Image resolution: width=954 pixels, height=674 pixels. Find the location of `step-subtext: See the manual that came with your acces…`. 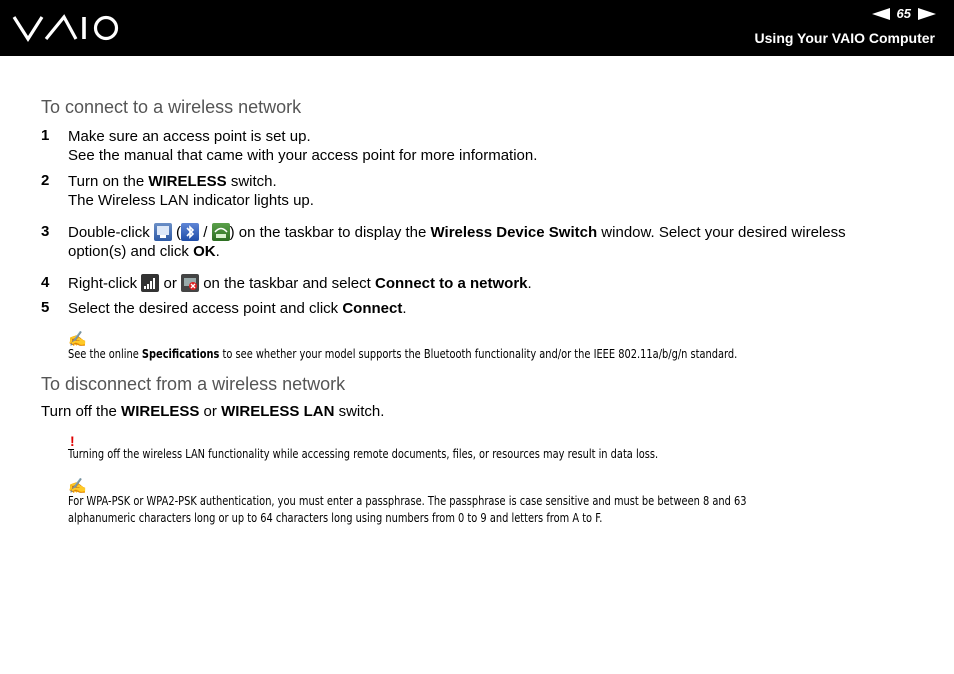

step-subtext: See the manual that came with your acces… is located at coordinates (303, 155).